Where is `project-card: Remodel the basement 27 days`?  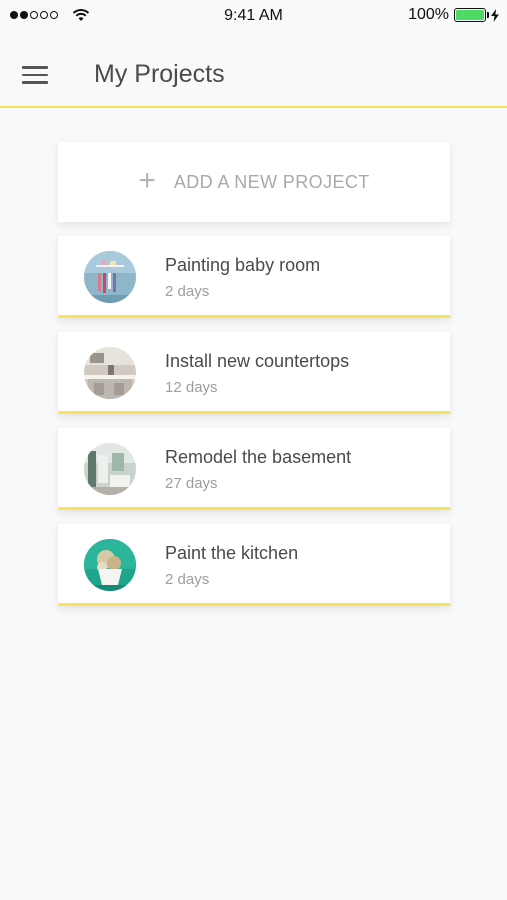
project-card: Remodel the basement 27 days is located at coordinates (254, 469).